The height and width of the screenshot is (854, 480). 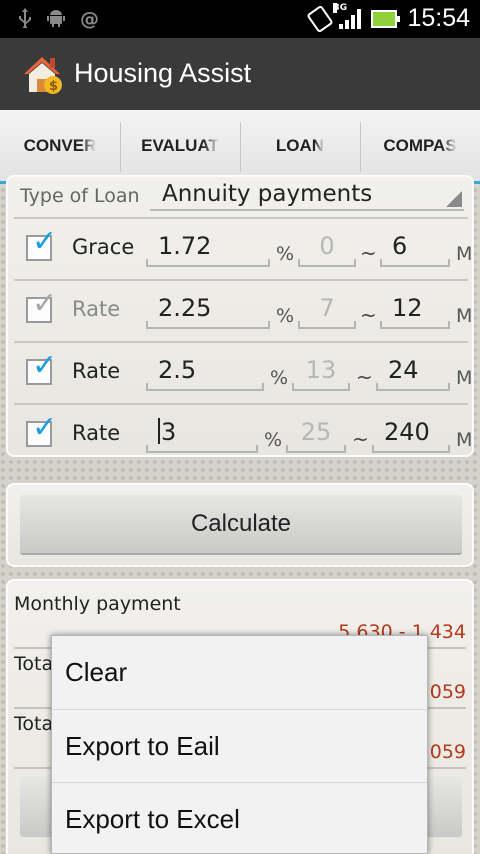 I want to click on android-debug-icon, so click(x=56, y=20).